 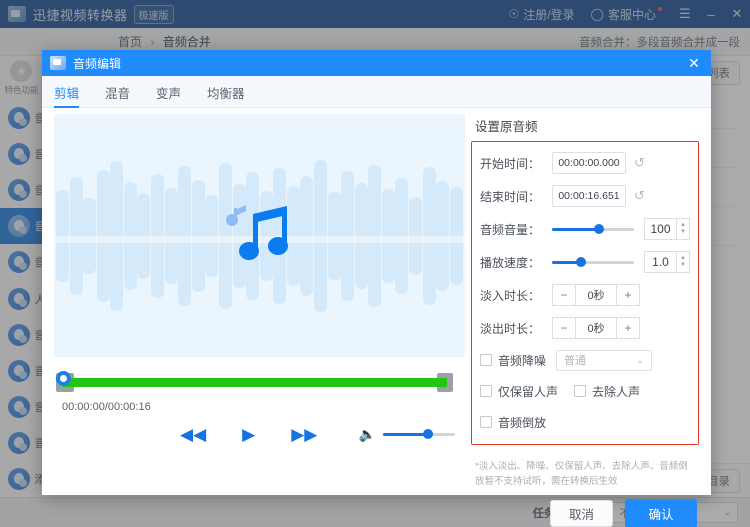 I want to click on fade-in-label: 淡入时长：, so click(x=510, y=295).